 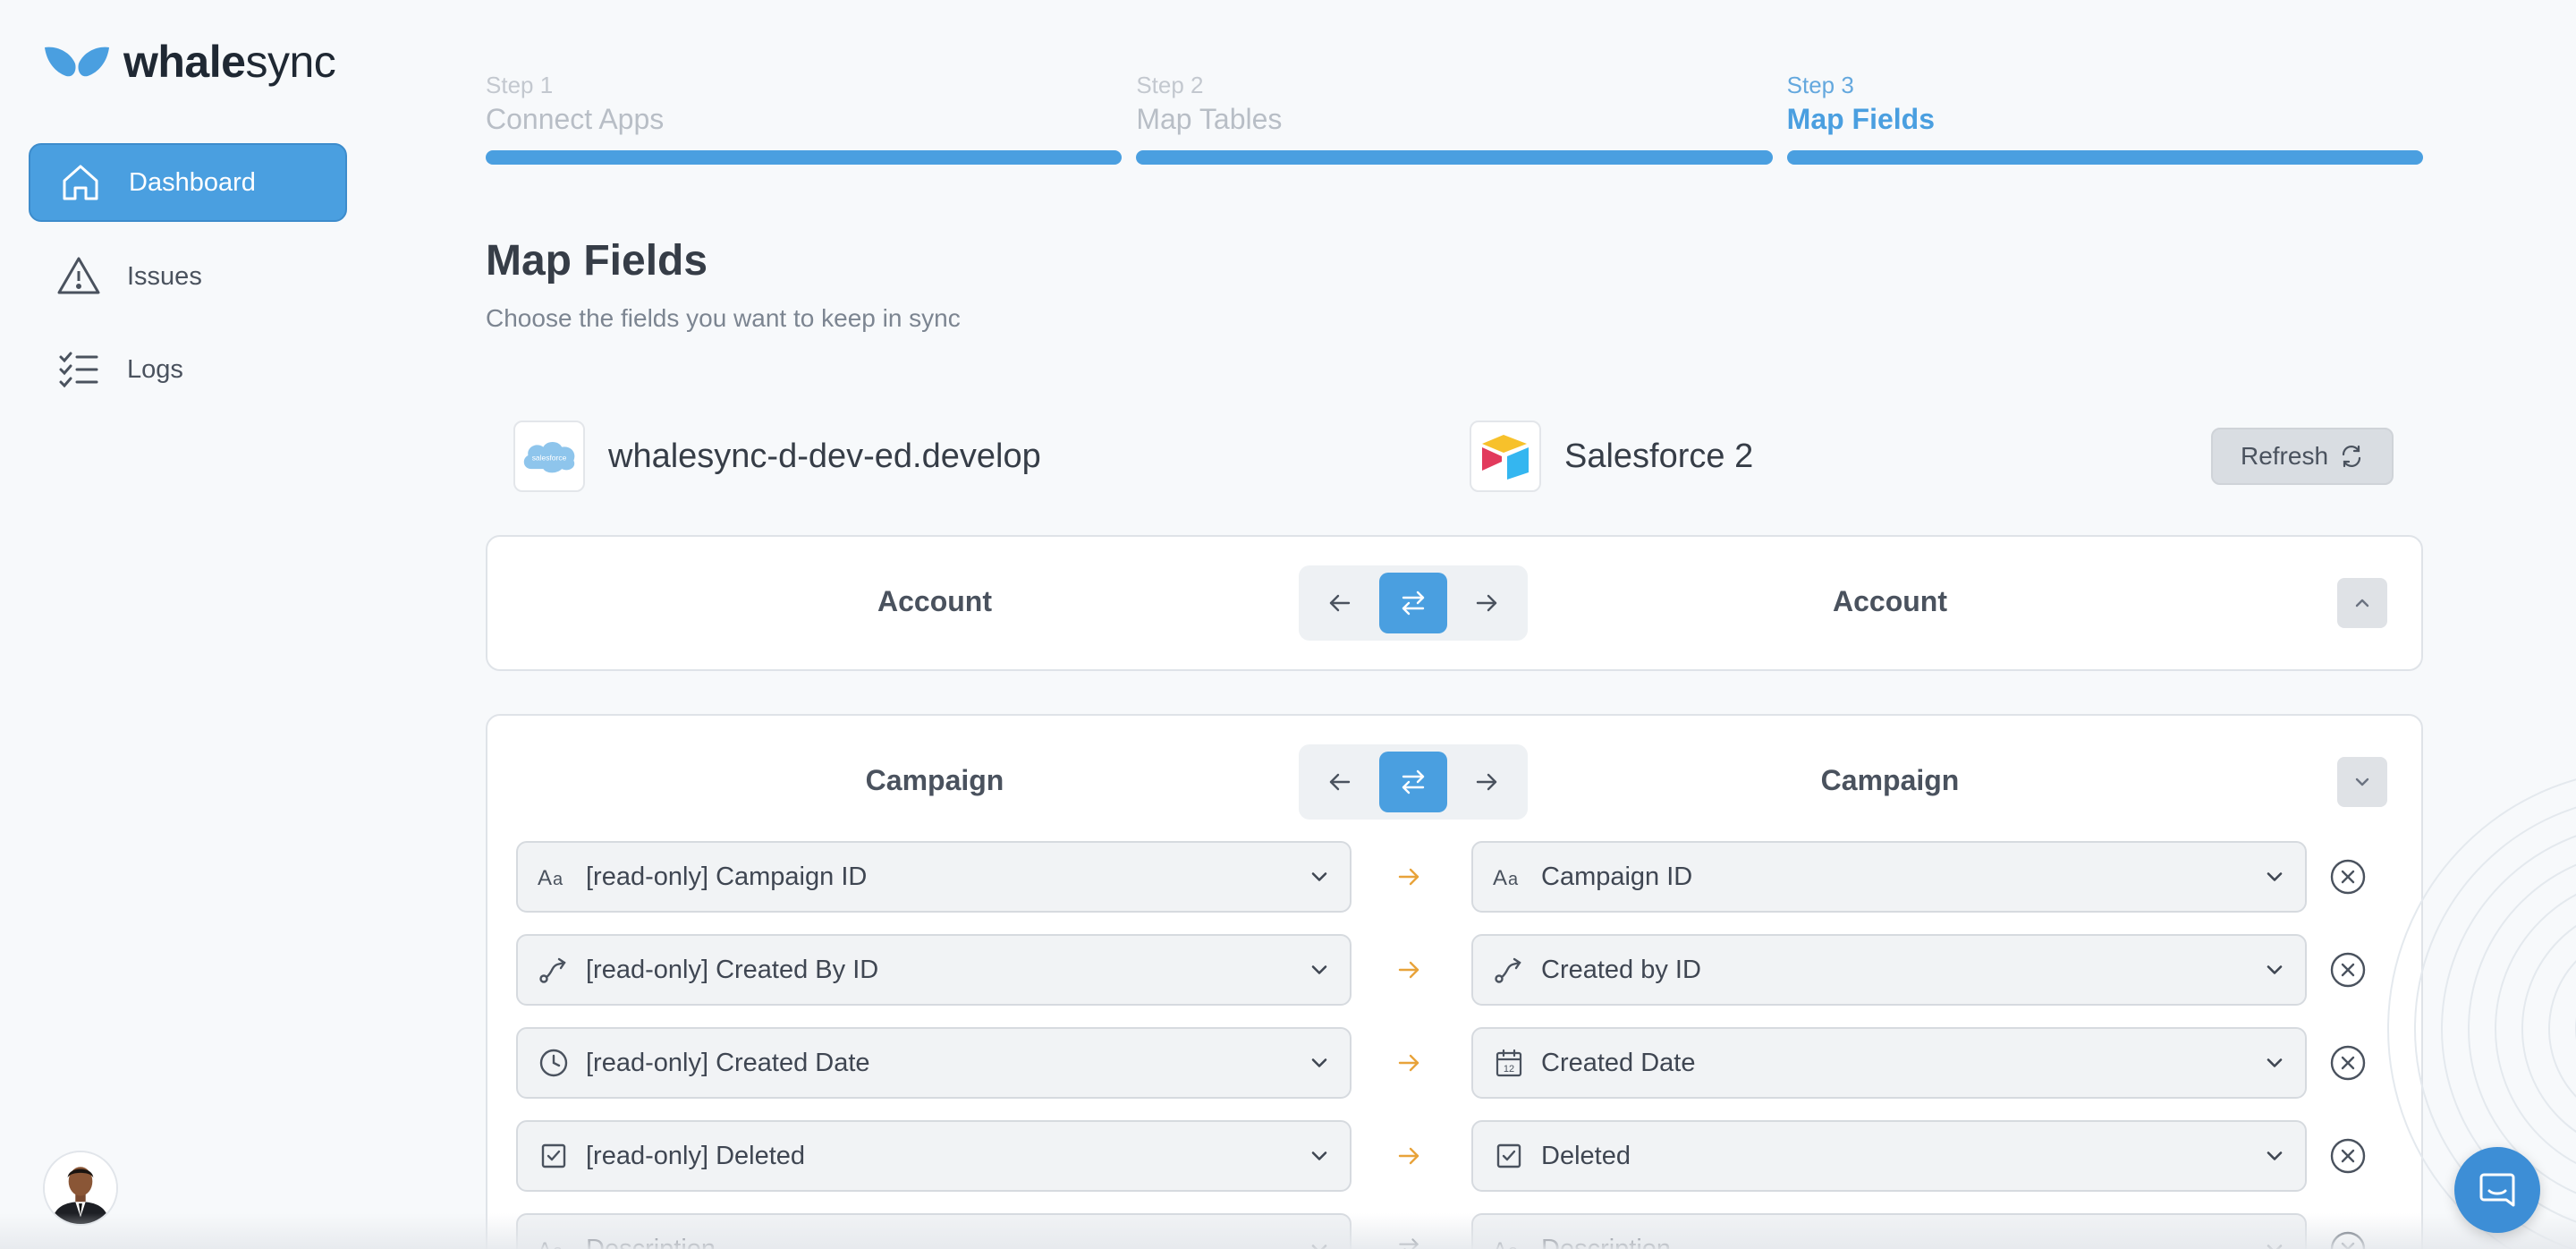 What do you see at coordinates (290, 62) in the screenshot?
I see `logo-text-rest: sync` at bounding box center [290, 62].